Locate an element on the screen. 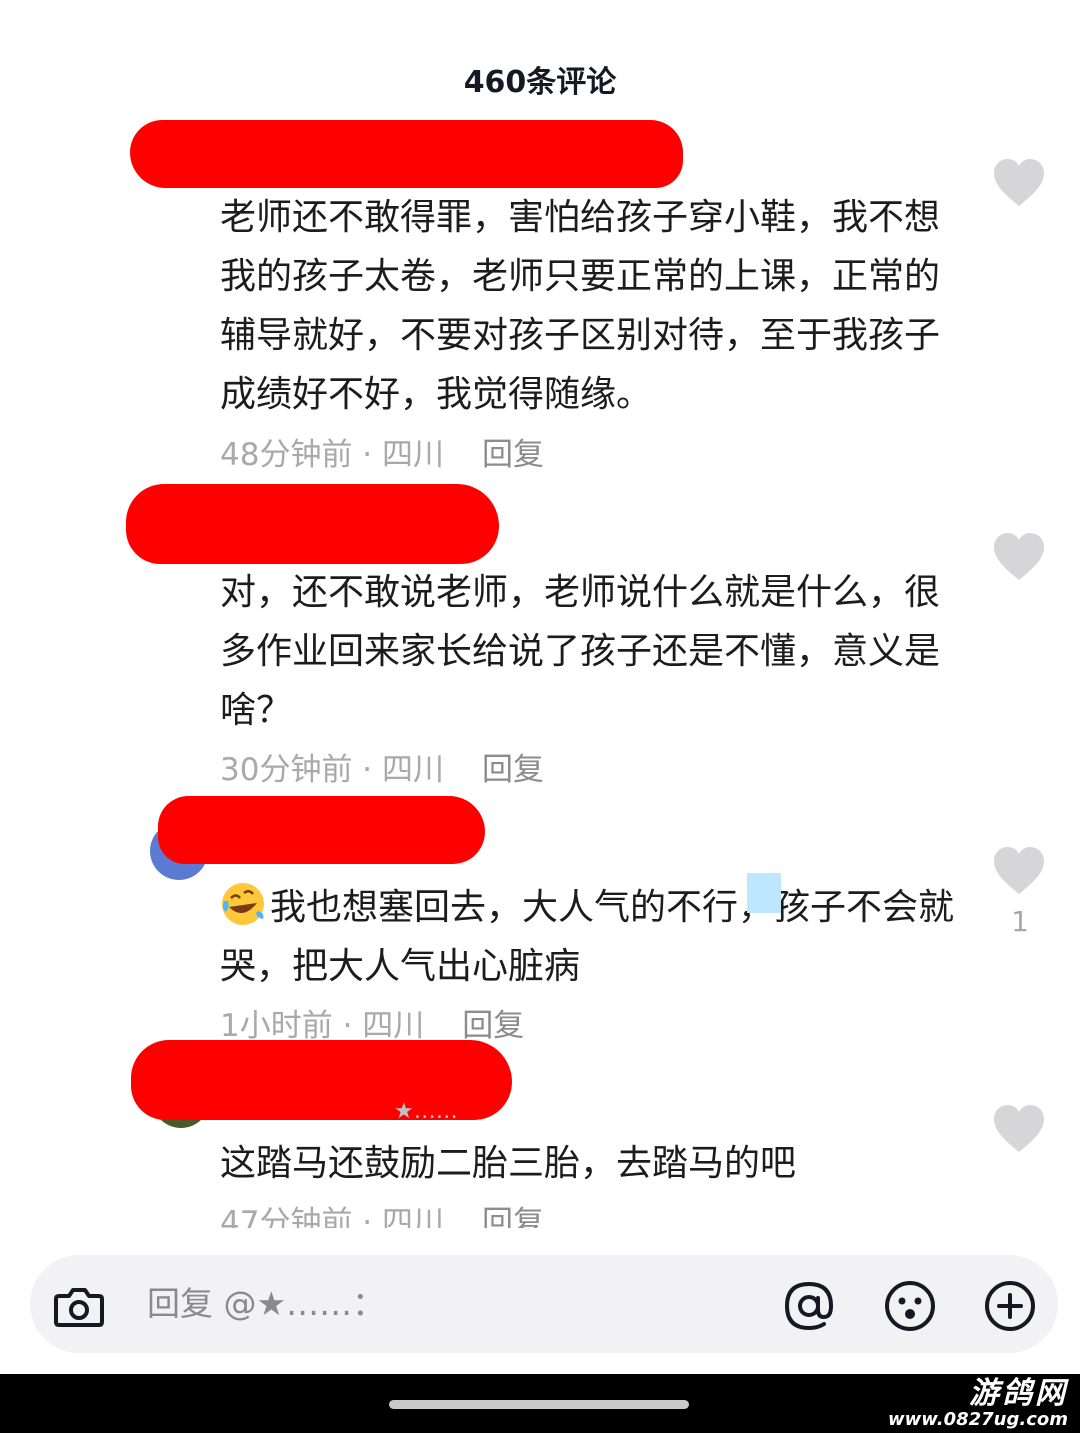  comment-time-location: 48分钟前 · 四川 is located at coordinates (332, 455).